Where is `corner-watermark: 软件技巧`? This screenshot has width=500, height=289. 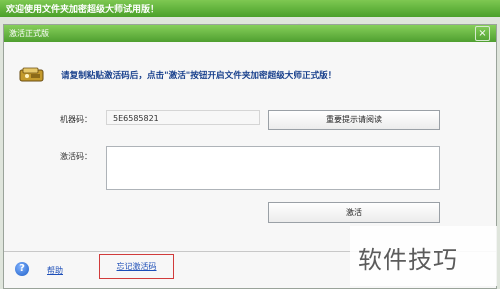
corner-watermark: 软件技巧 is located at coordinates (423, 256).